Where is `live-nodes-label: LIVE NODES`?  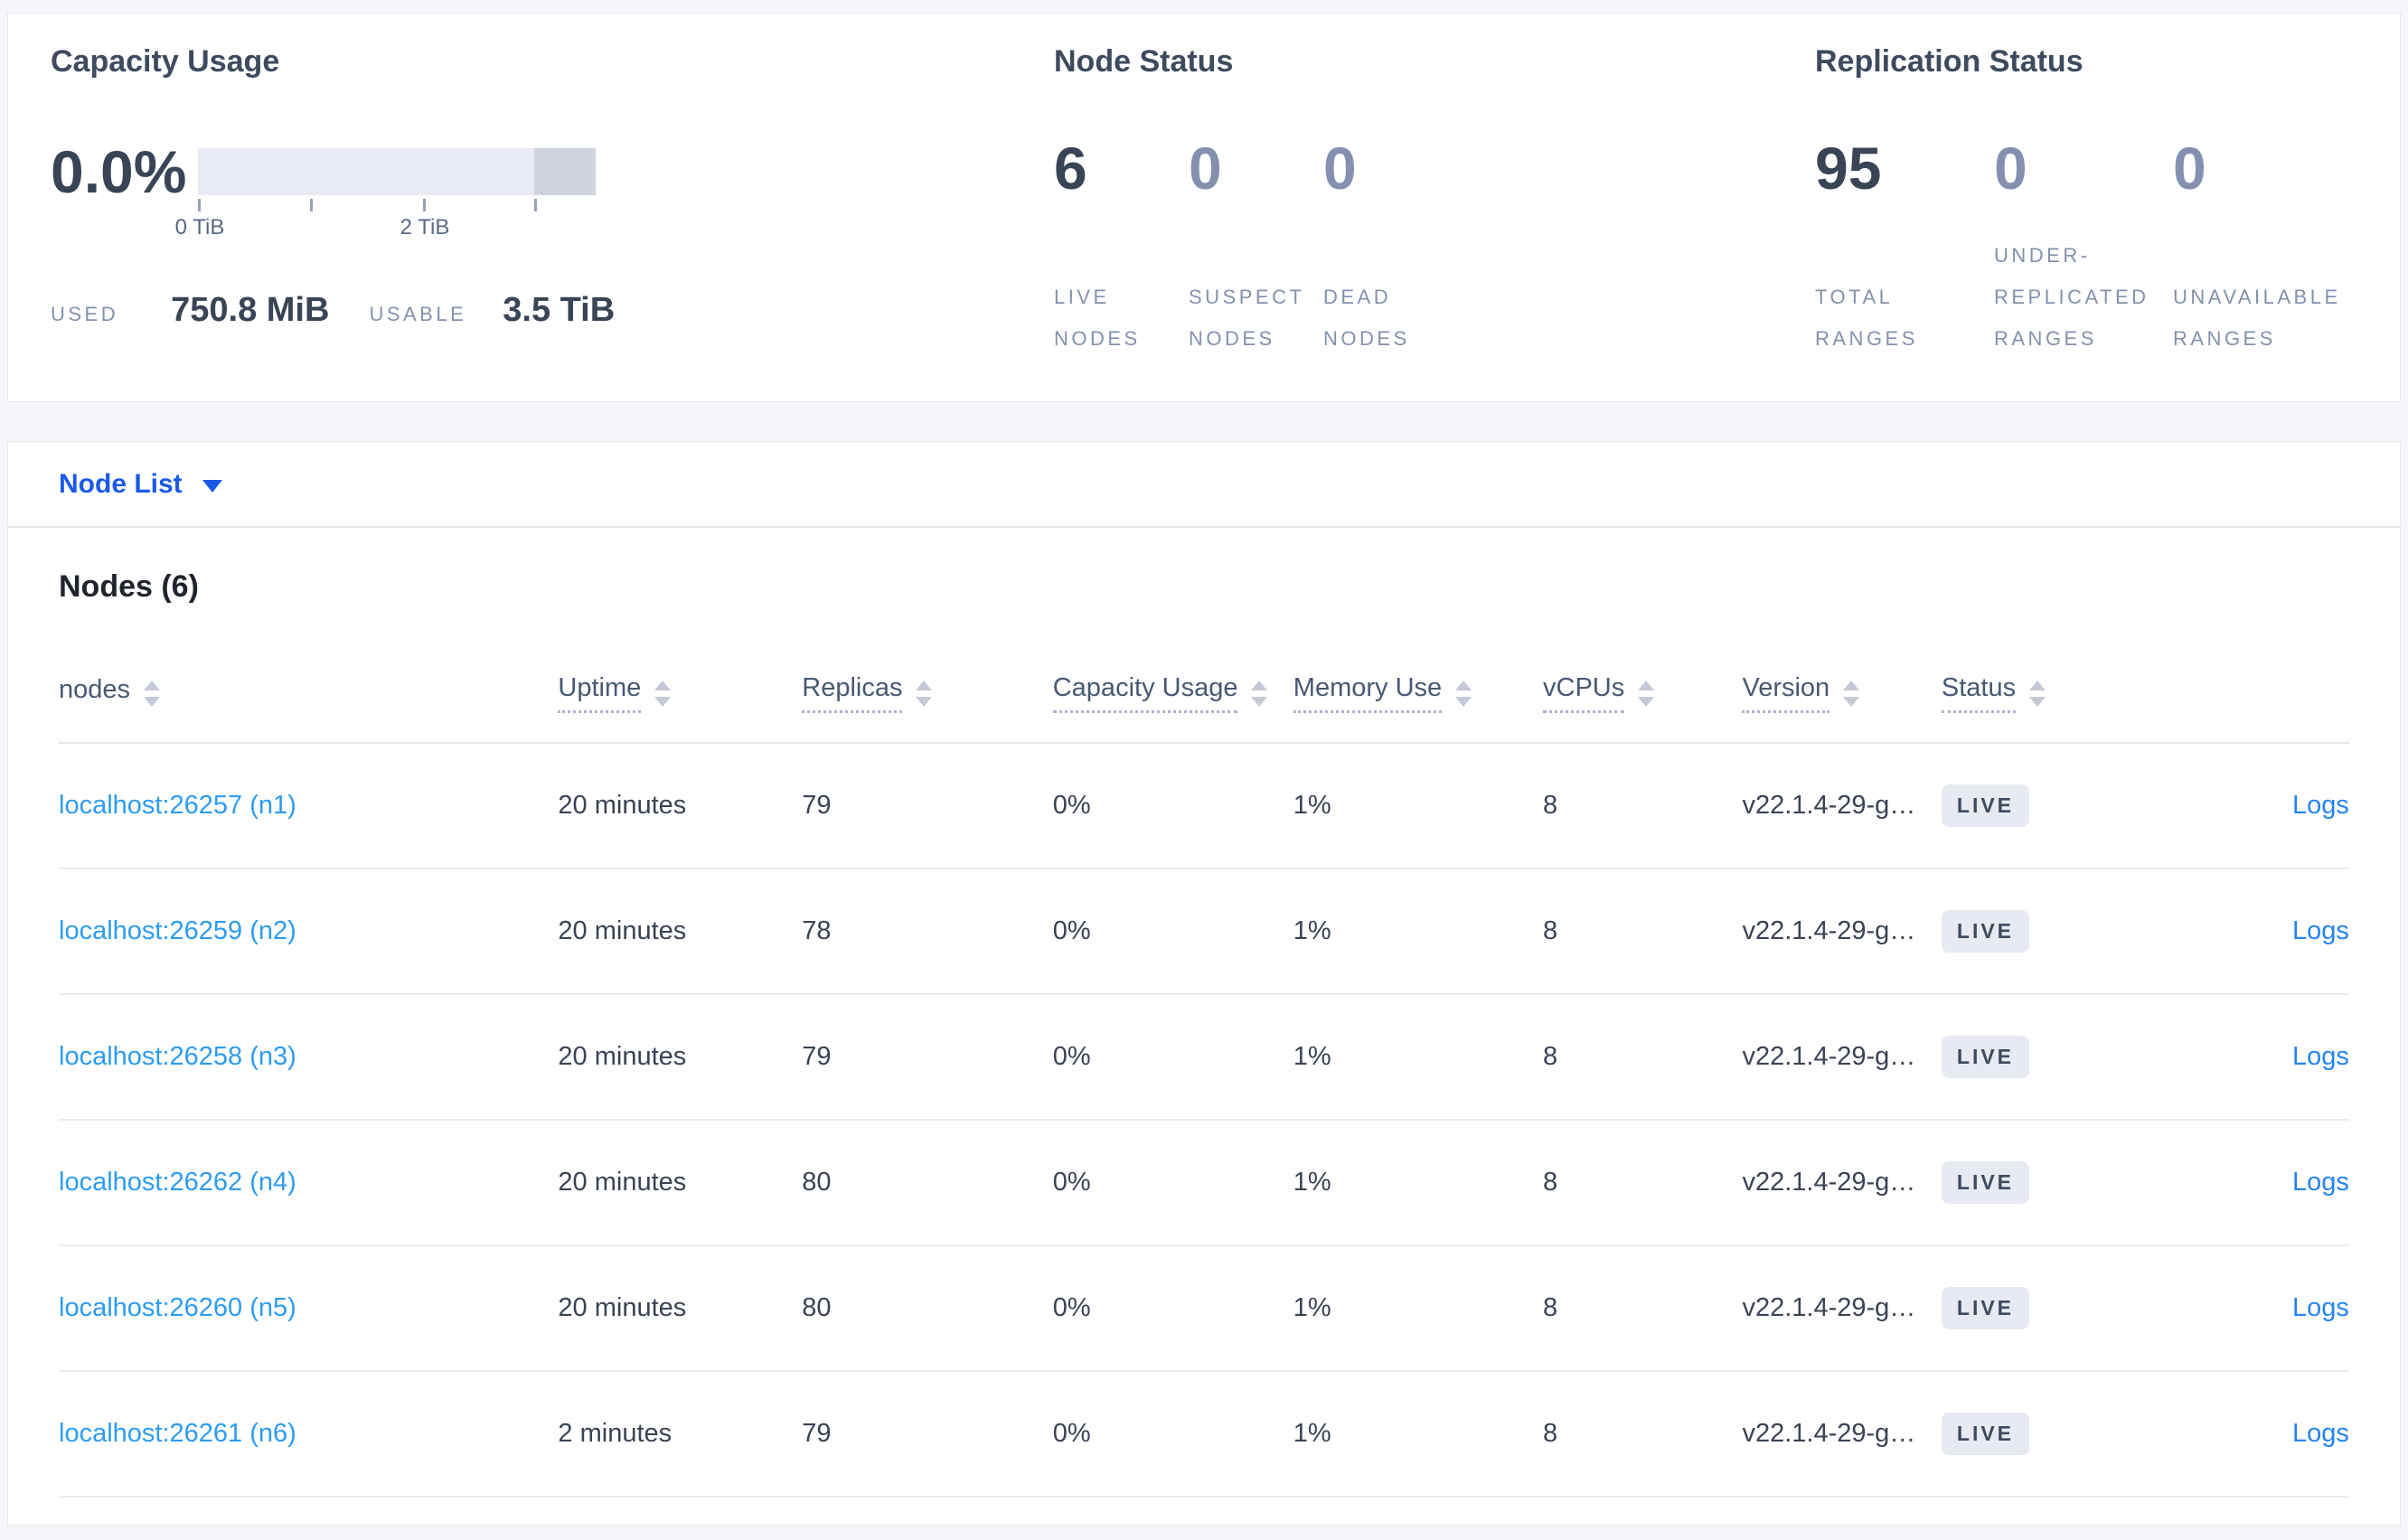 live-nodes-label: LIVE NODES is located at coordinates (1097, 318).